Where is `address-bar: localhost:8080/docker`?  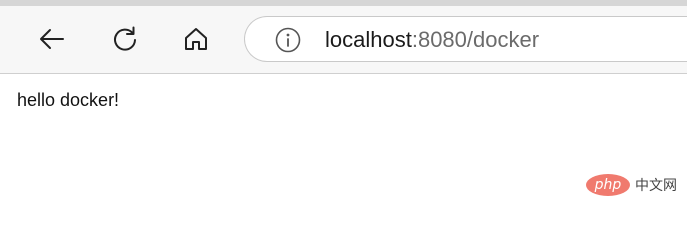 address-bar: localhost:8080/docker is located at coordinates (465, 39).